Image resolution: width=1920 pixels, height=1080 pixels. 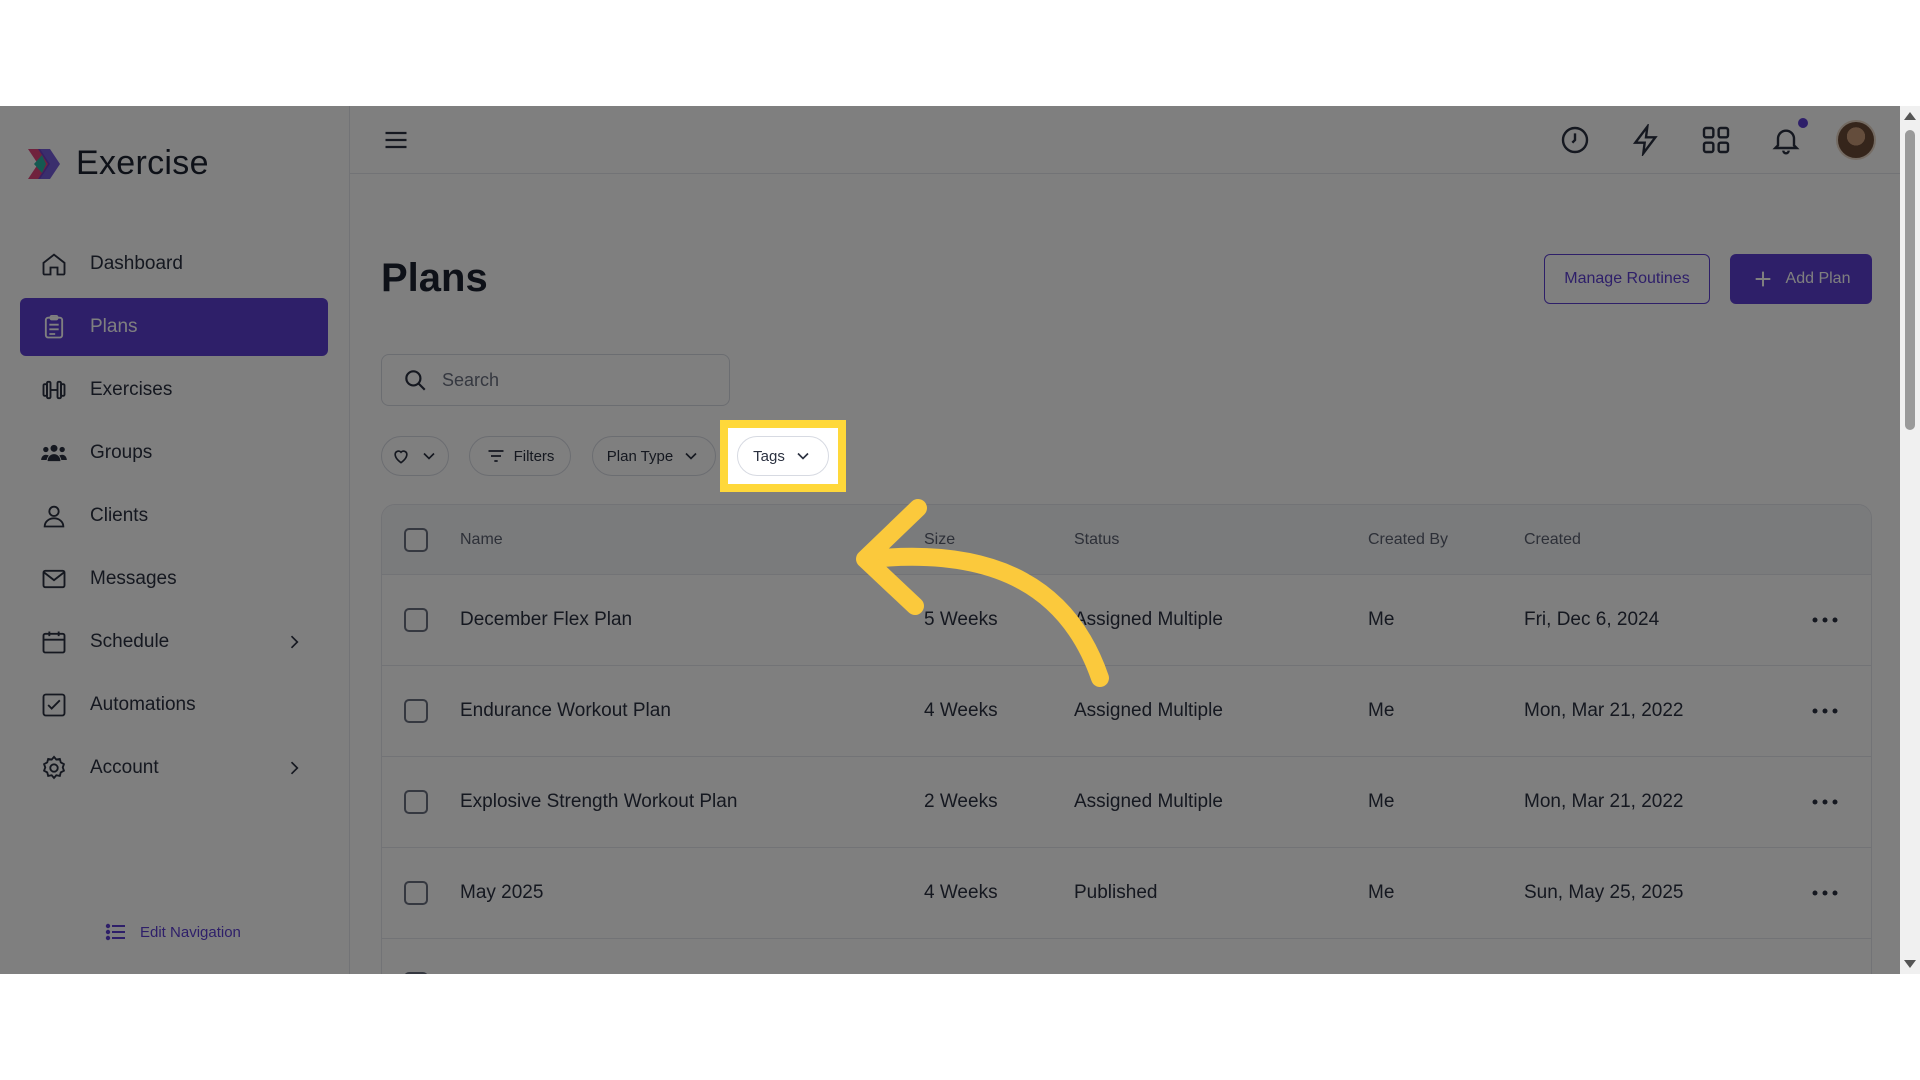 What do you see at coordinates (54, 705) in the screenshot?
I see `checkbox-icon` at bounding box center [54, 705].